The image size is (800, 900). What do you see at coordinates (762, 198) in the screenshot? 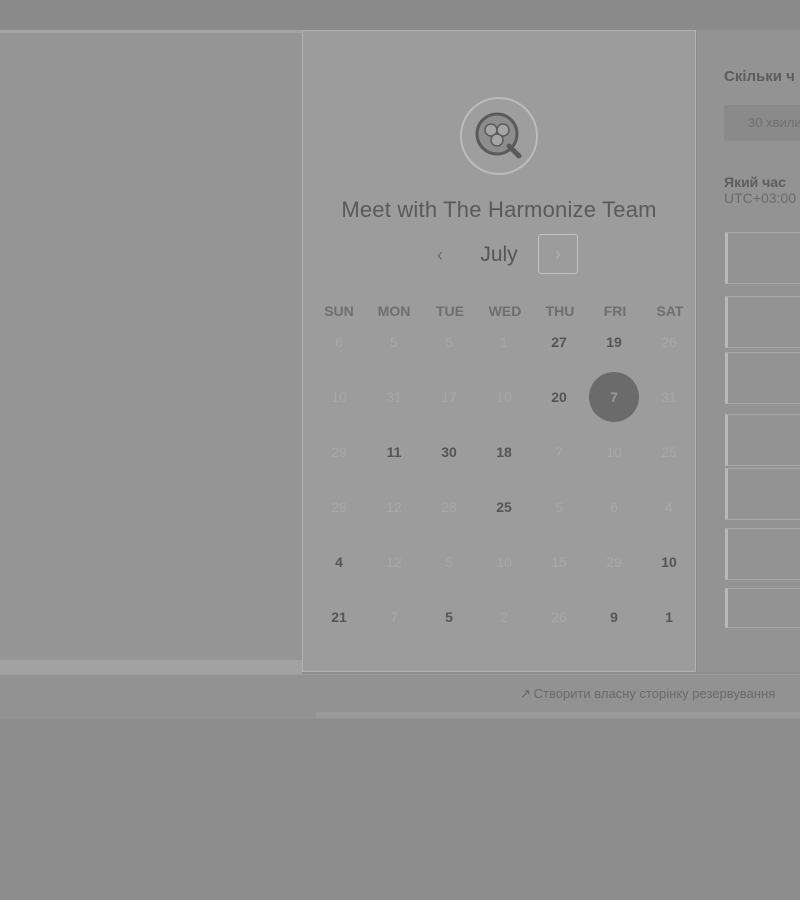
I see `timezone-label: UTC+03:00` at bounding box center [762, 198].